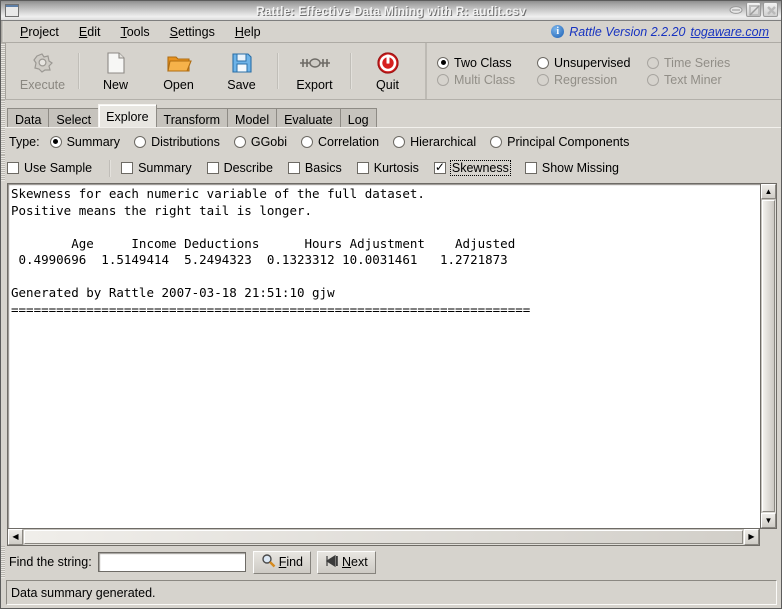 The height and width of the screenshot is (609, 782). I want to click on tab-log-label: Log, so click(358, 120).